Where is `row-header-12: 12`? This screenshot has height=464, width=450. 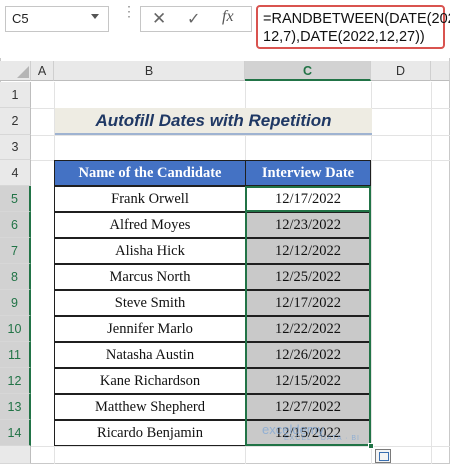
row-header-12: 12 is located at coordinates (15, 381).